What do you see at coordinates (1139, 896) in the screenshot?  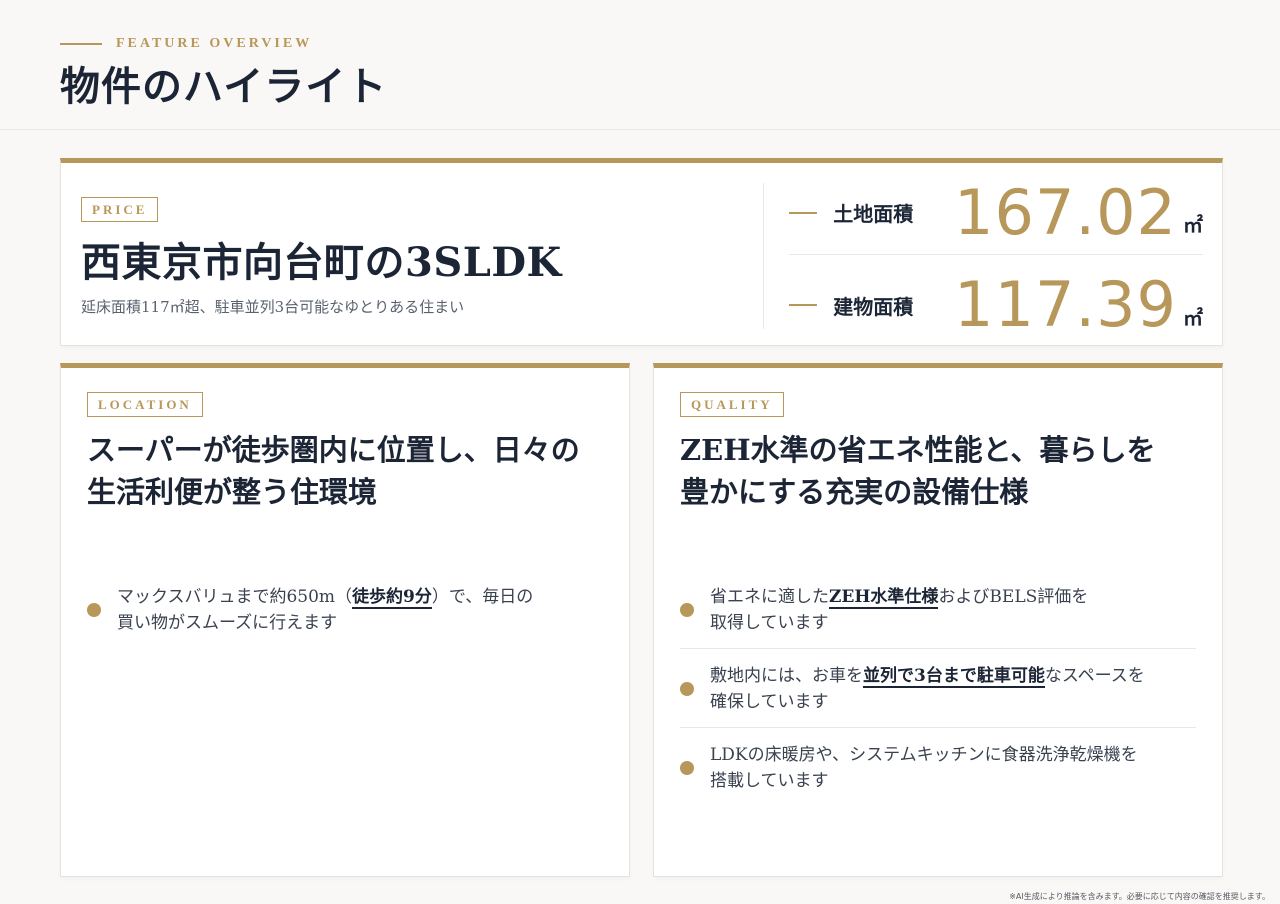 I see `ai-disclaimer: ※AI生成により推論を含みます。必要に応じて内容の確認を推奨します。` at bounding box center [1139, 896].